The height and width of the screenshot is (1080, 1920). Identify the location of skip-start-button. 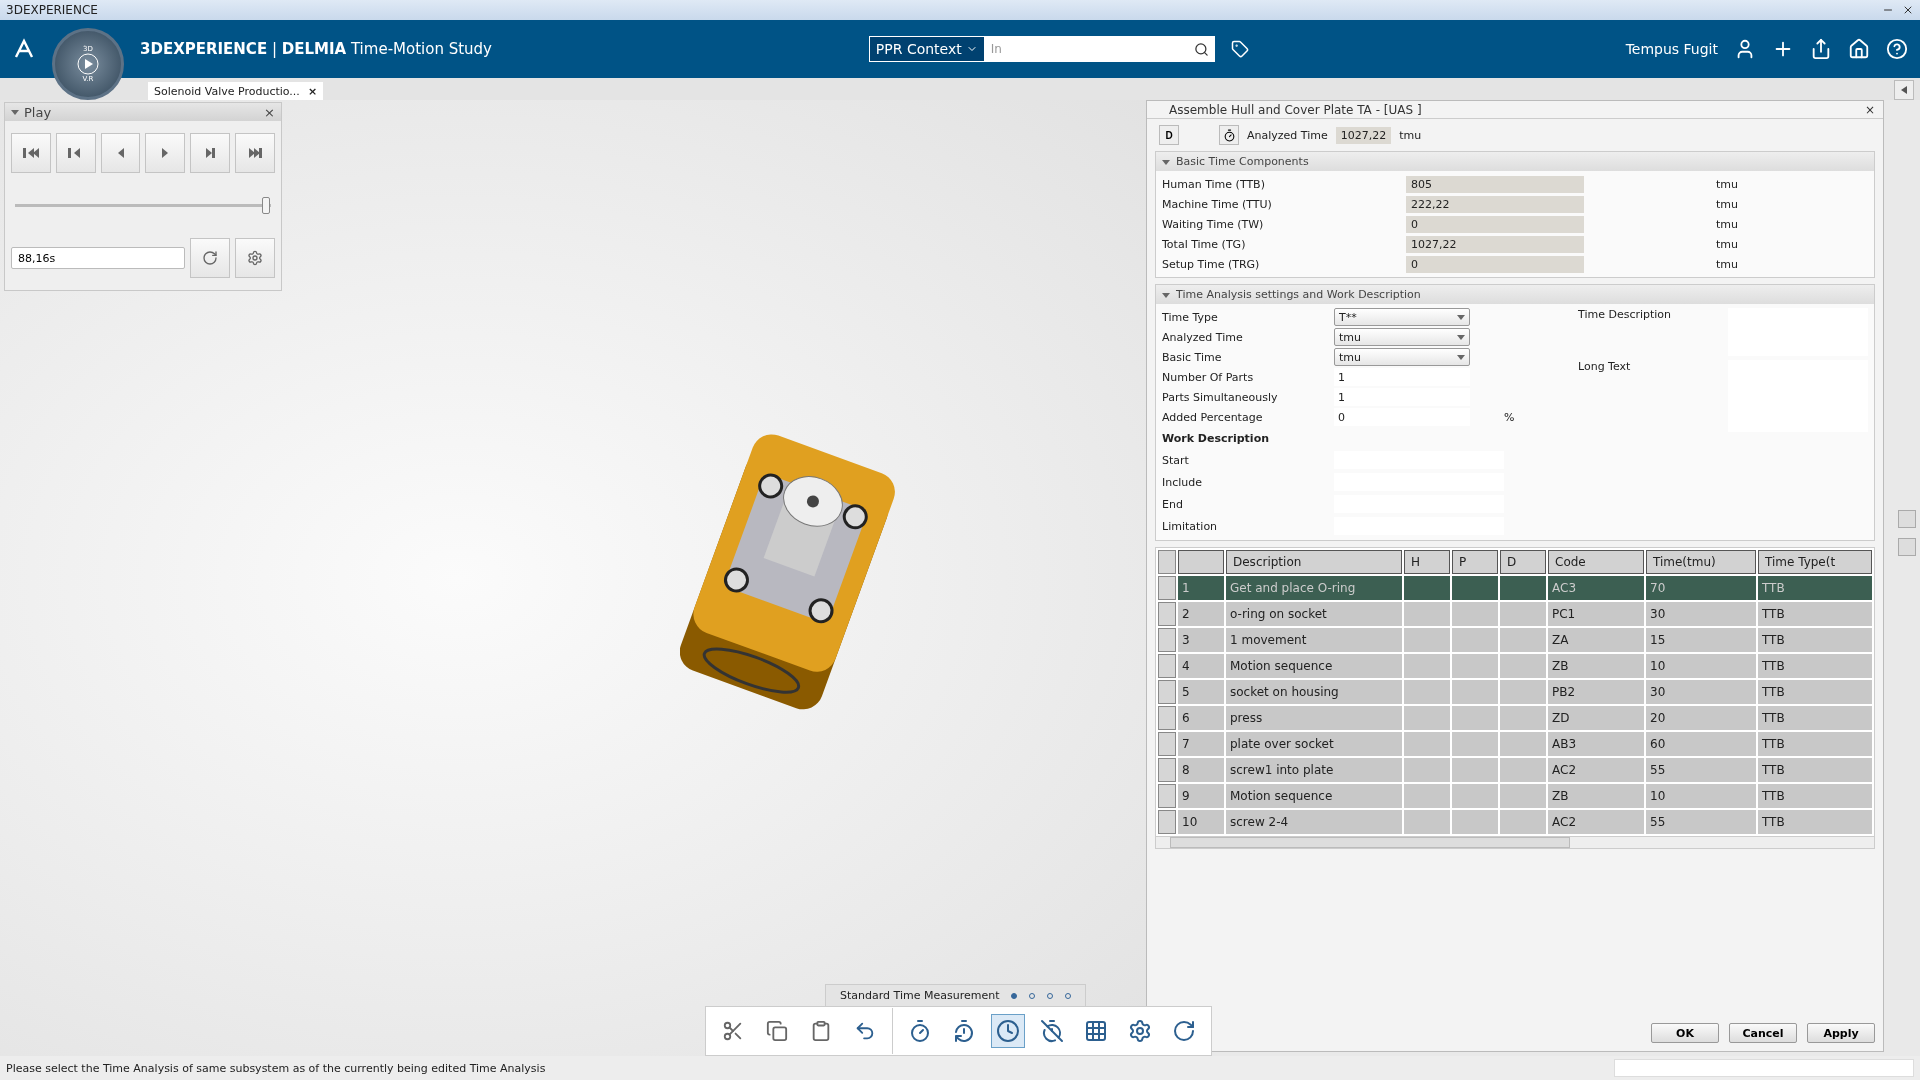
(31, 153).